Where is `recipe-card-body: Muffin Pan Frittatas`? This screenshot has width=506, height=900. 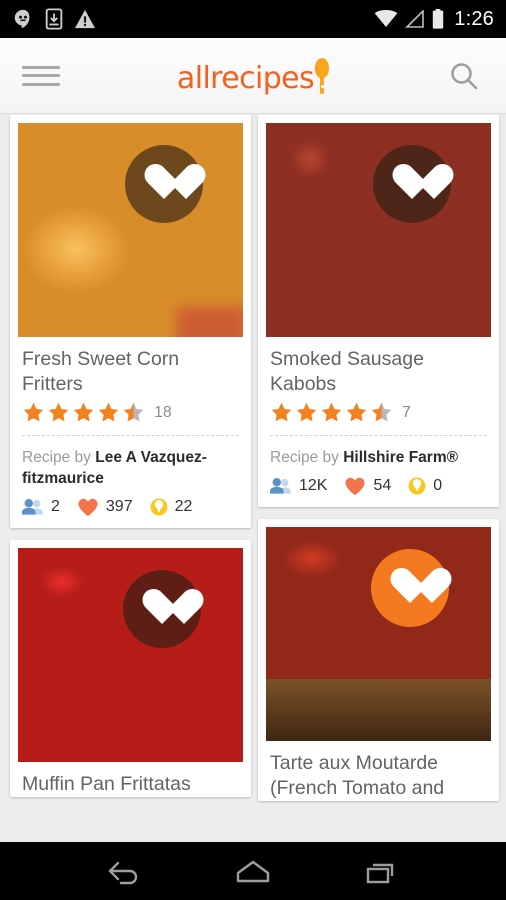
recipe-card-body: Muffin Pan Frittatas is located at coordinates (130, 779).